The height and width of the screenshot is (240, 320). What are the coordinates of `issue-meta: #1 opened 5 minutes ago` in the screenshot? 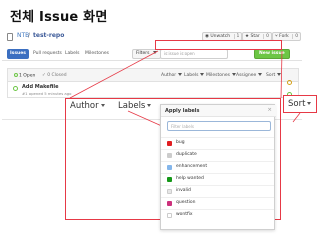 It's located at (47, 93).